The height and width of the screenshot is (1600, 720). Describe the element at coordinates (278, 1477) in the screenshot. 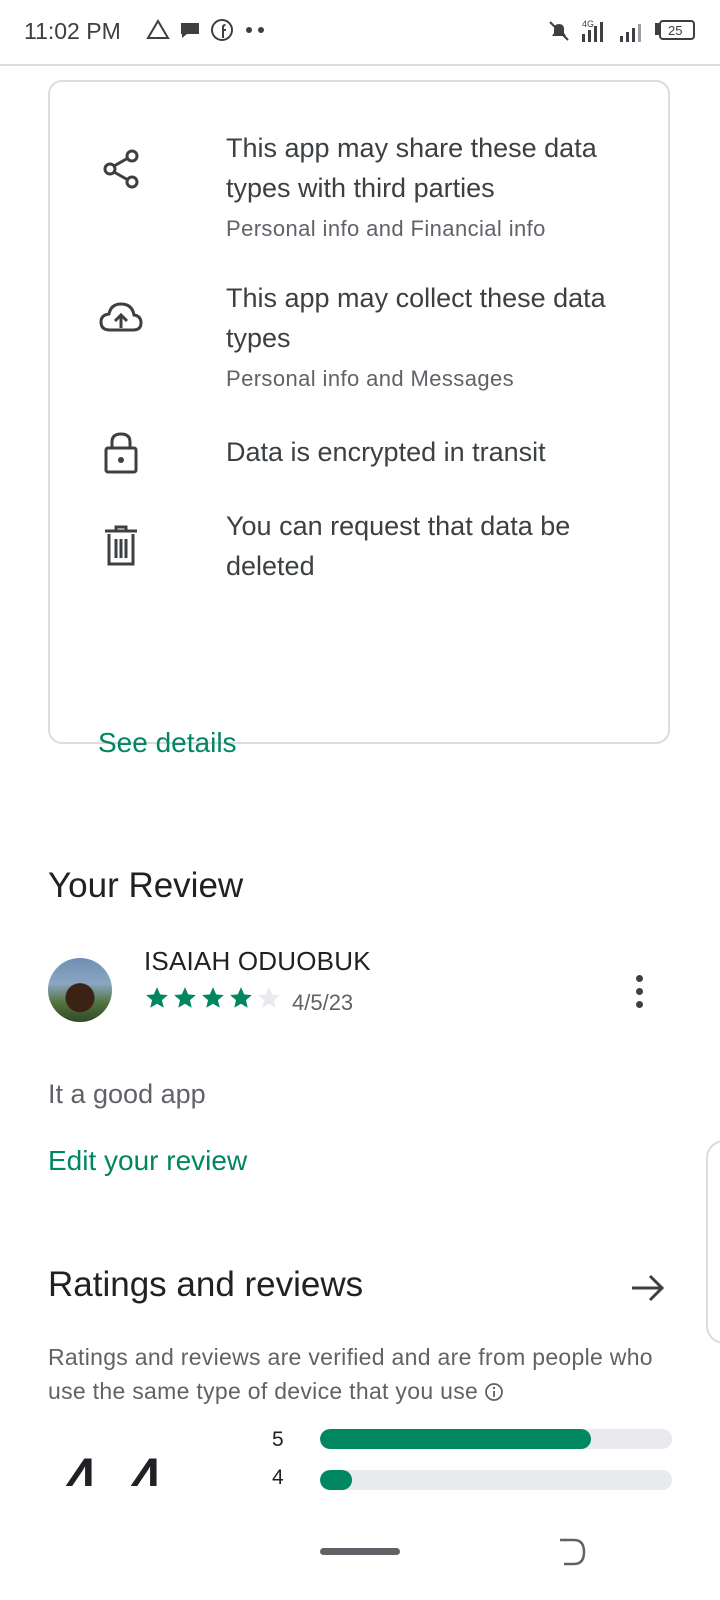

I see `rating-bar-label: 4` at that location.